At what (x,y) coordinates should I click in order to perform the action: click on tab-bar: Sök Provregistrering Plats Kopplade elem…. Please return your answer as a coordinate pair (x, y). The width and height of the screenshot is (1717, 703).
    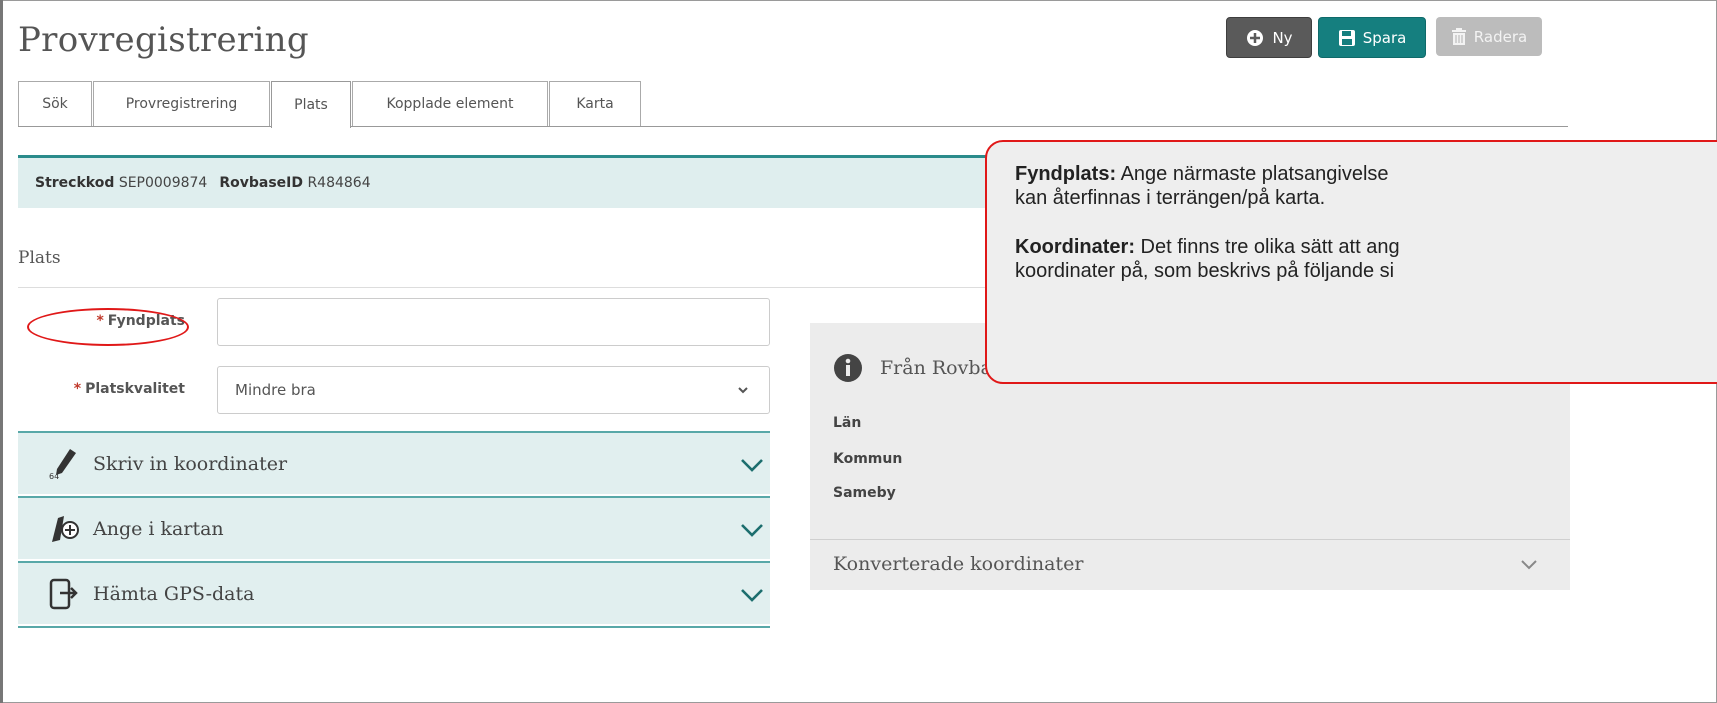
    Looking at the image, I should click on (793, 104).